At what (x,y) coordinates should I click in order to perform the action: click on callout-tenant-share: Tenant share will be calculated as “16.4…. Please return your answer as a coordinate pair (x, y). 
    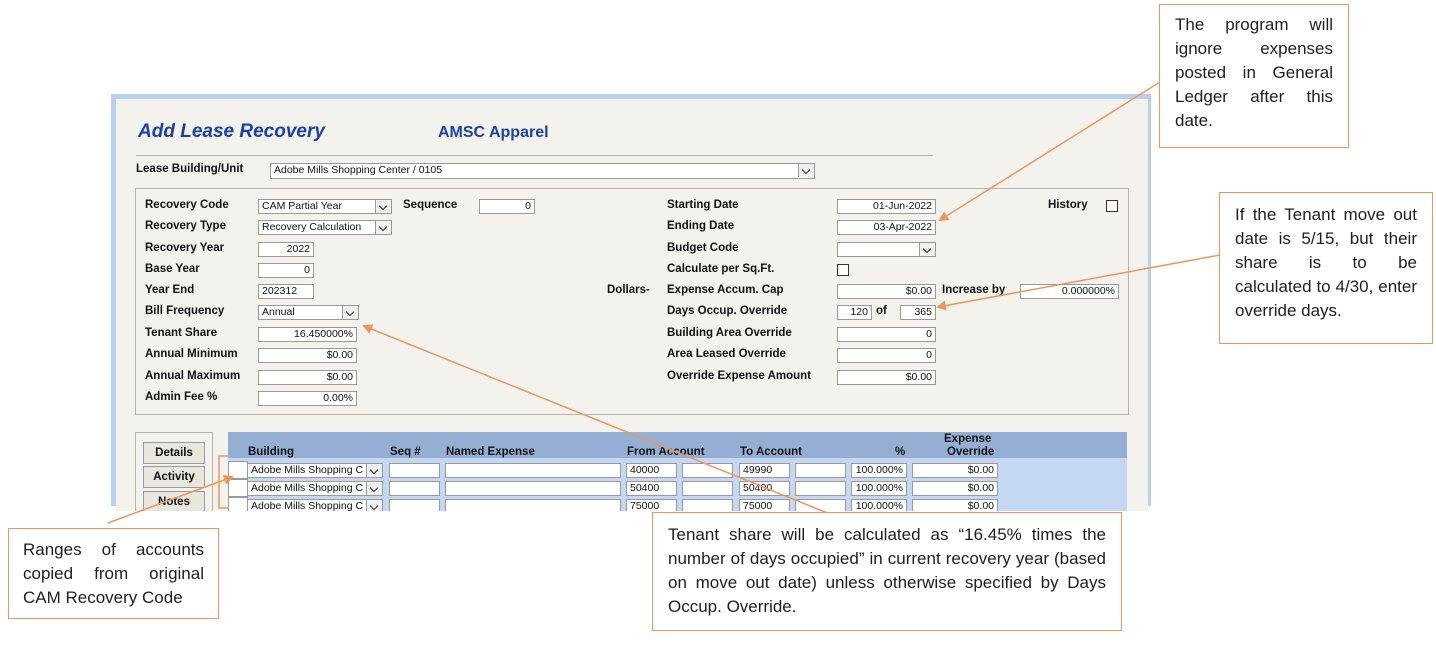
    Looking at the image, I should click on (887, 571).